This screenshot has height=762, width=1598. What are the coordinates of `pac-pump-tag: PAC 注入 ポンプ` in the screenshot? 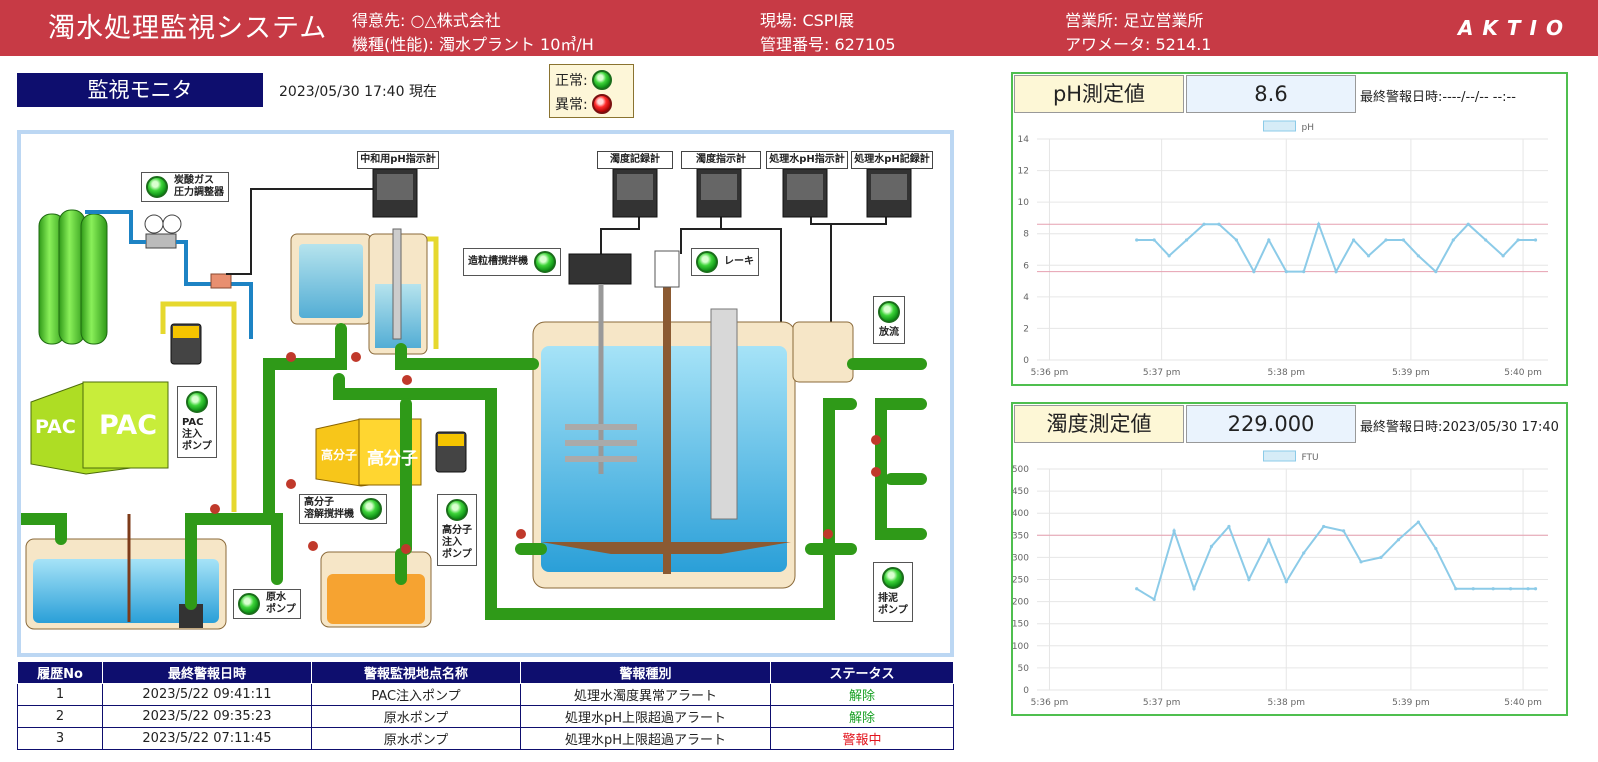 It's located at (197, 422).